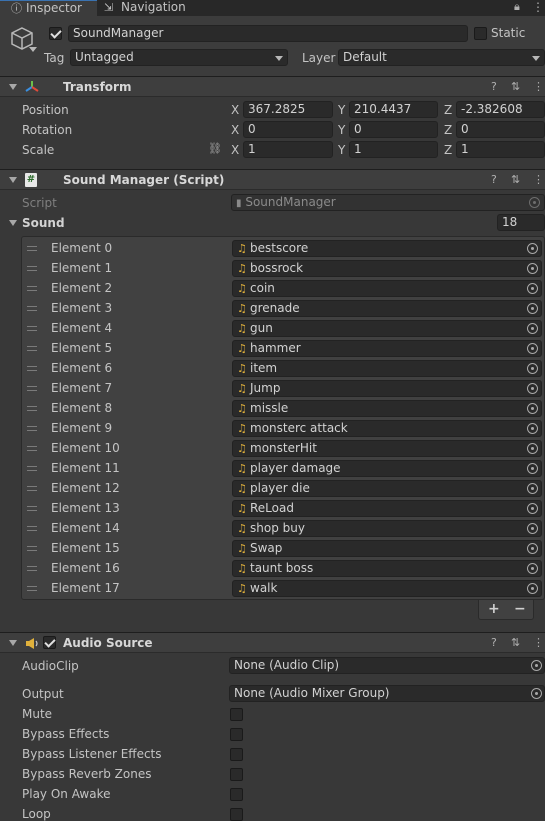  What do you see at coordinates (387, 428) in the screenshot?
I see `audio-clip-field: ♫ monsterc attack` at bounding box center [387, 428].